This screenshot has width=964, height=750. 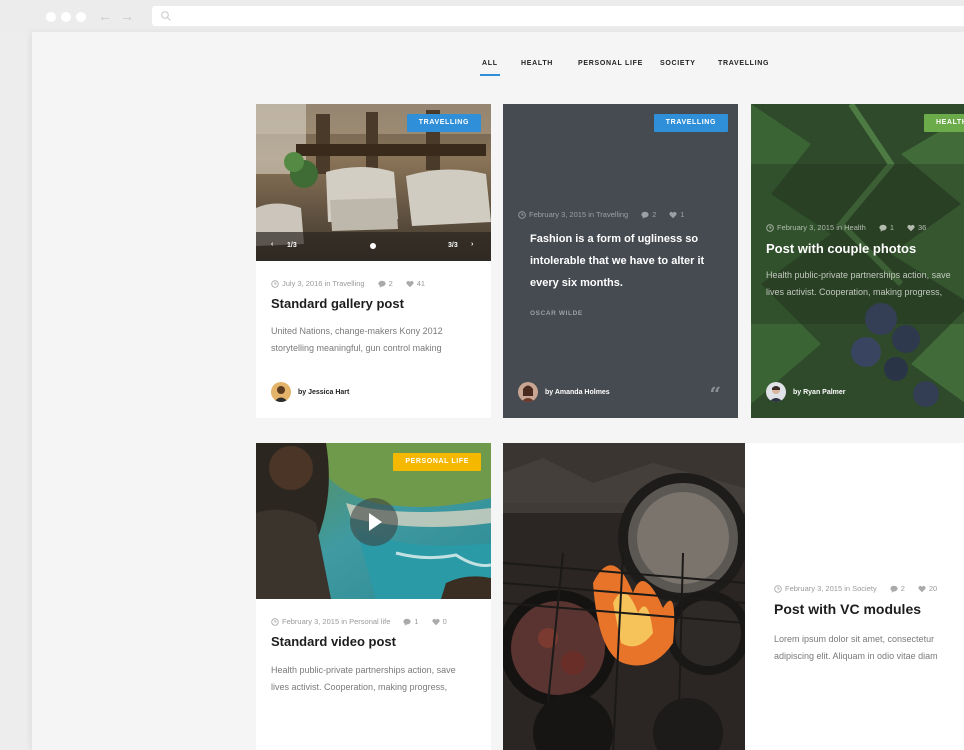 I want to click on slider-counter-left: 1/3, so click(x=292, y=245).